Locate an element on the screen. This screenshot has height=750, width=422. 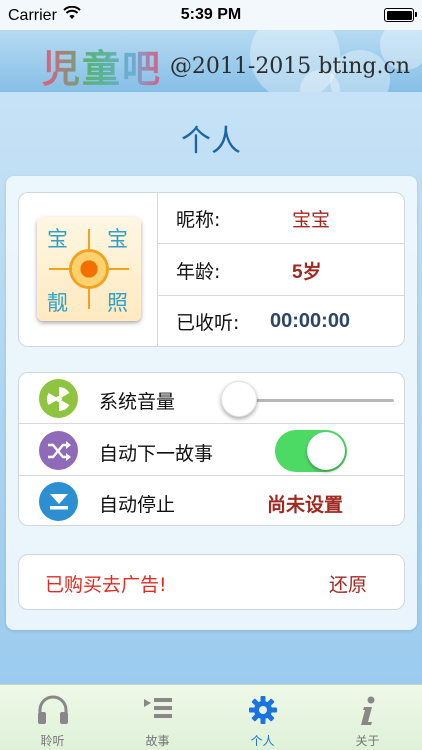
autostop-row: 自动停止 尚未设置 is located at coordinates (211, 501).